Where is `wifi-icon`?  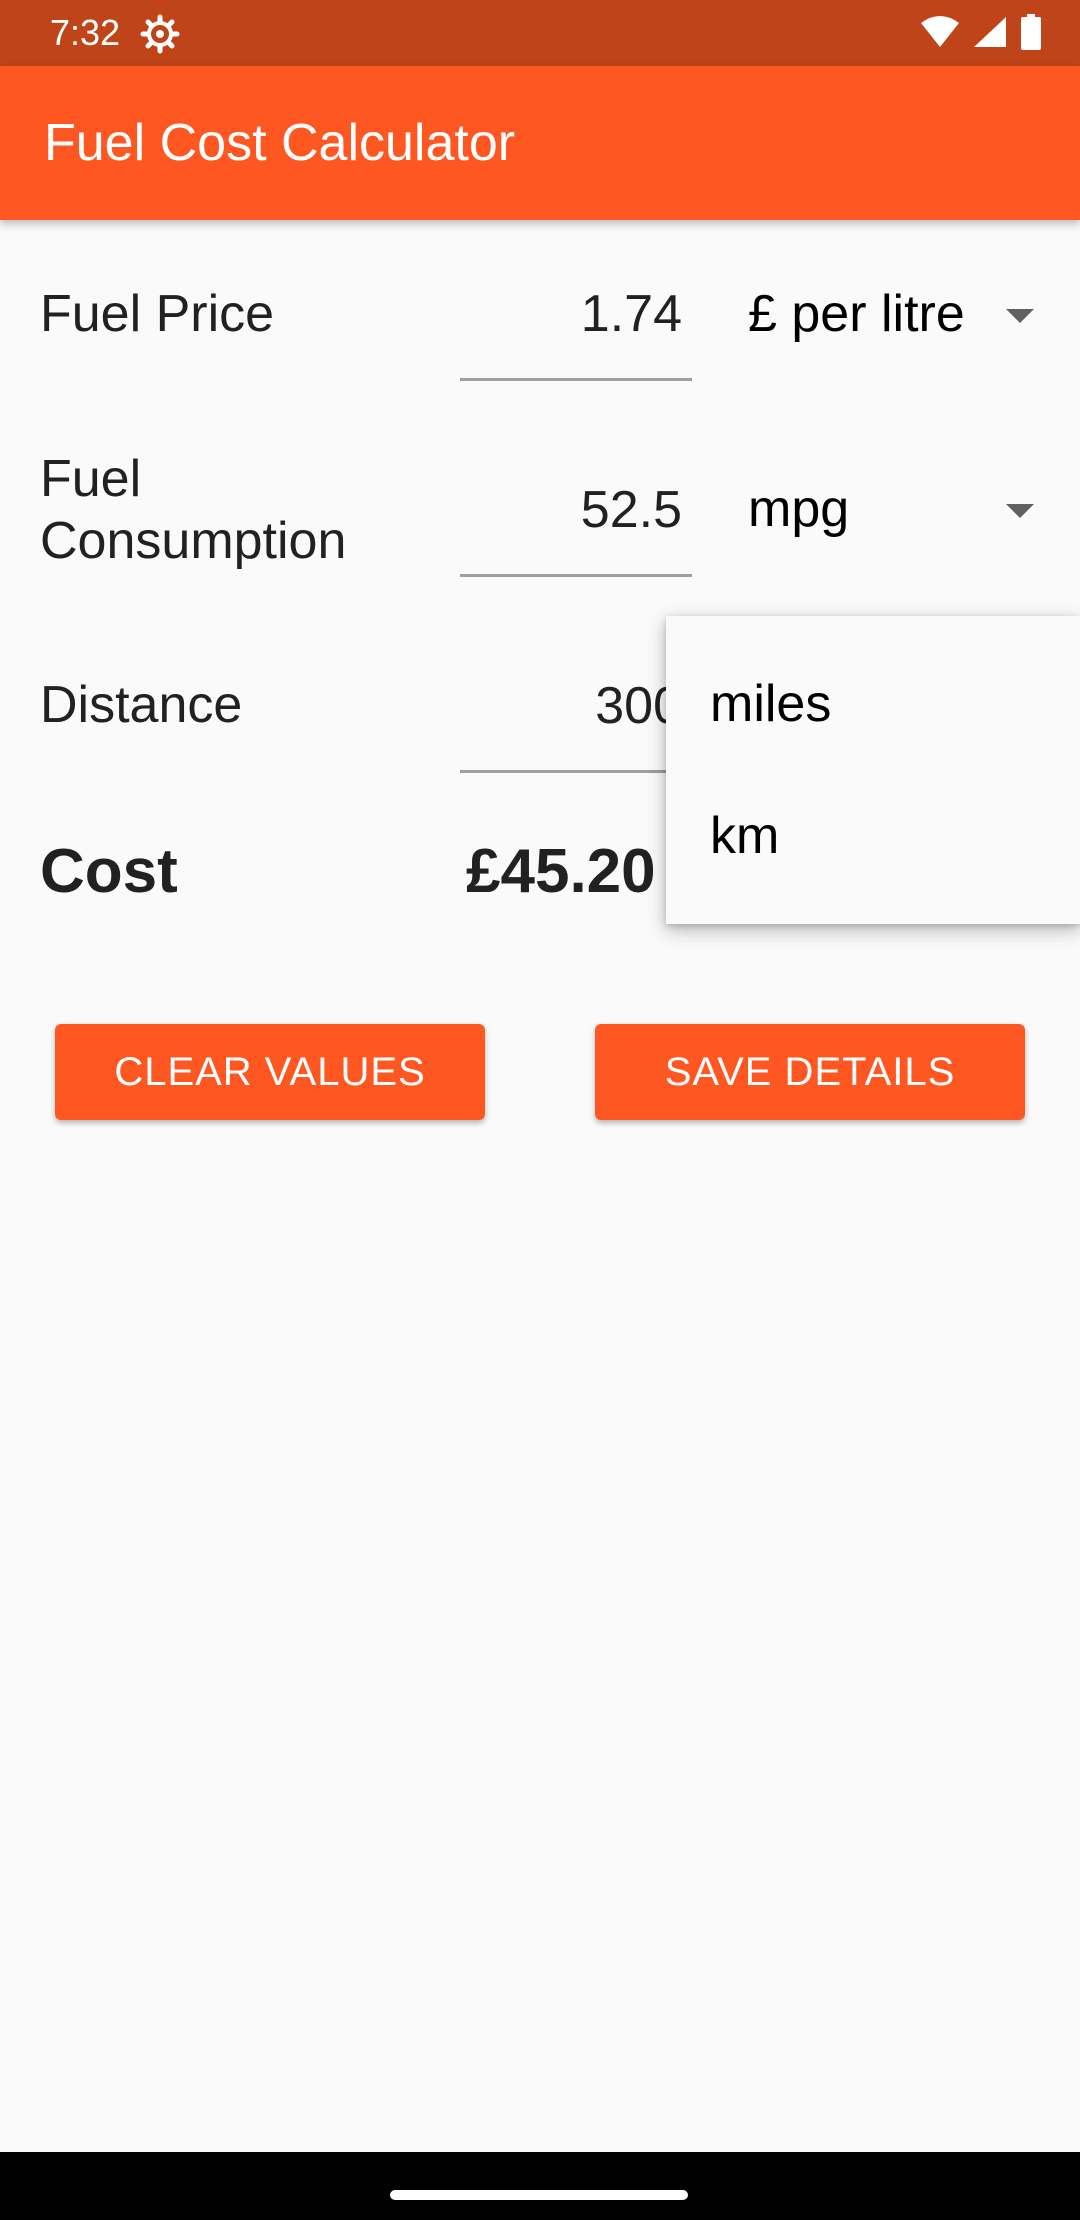
wifi-icon is located at coordinates (940, 34).